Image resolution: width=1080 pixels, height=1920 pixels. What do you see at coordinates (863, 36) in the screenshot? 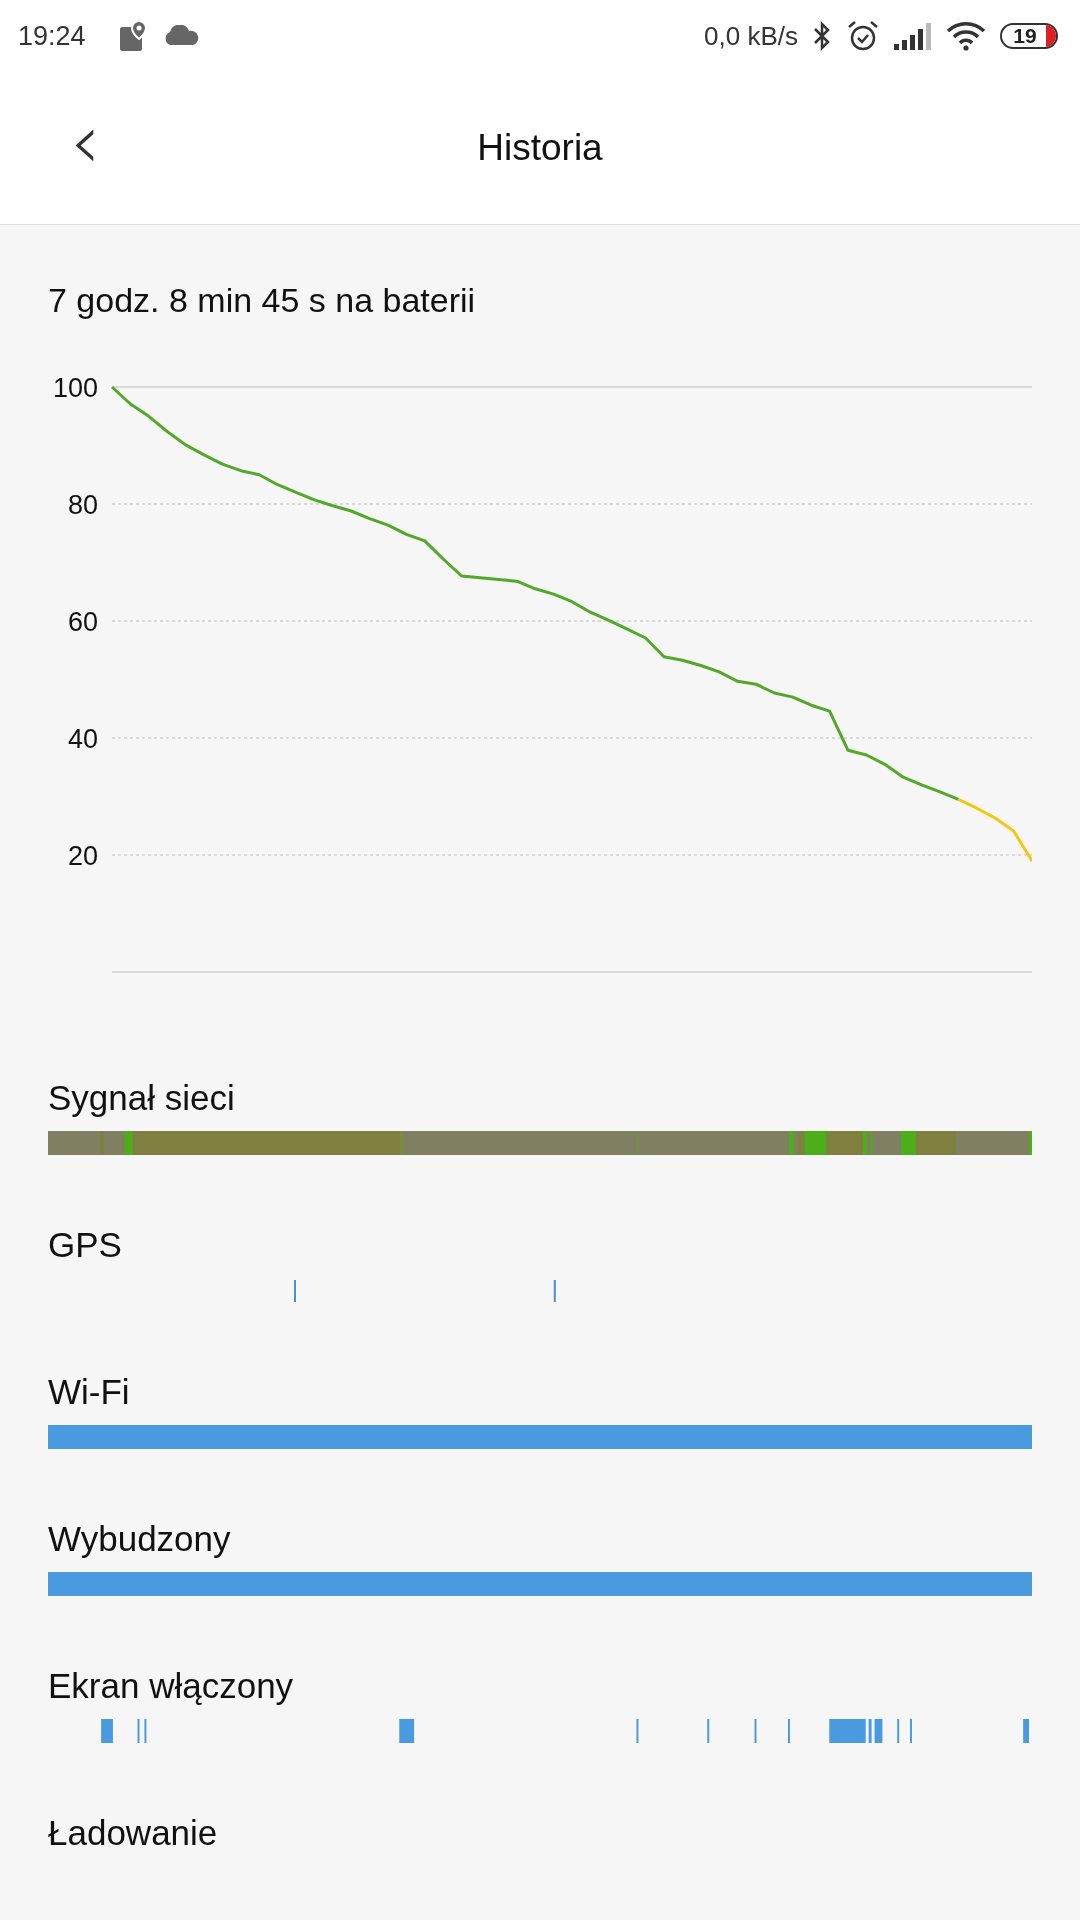
I see `alarm-icon` at bounding box center [863, 36].